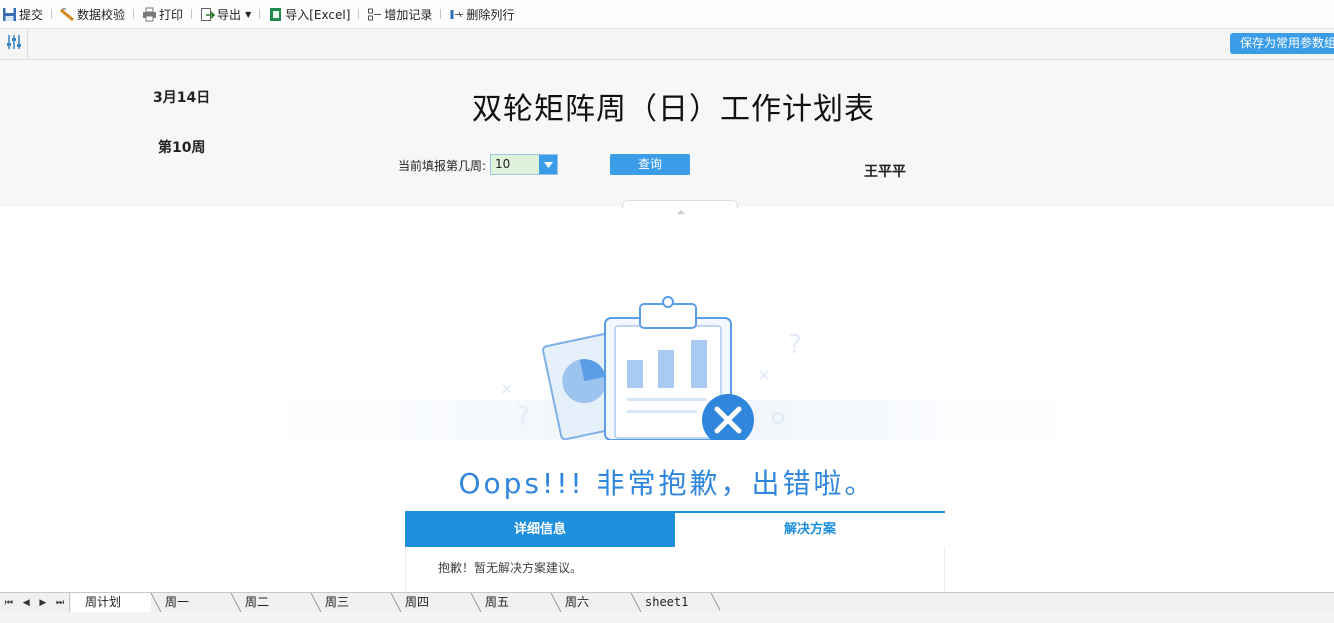 The image size is (1334, 623). What do you see at coordinates (229, 14) in the screenshot?
I see `export-label: 导出` at bounding box center [229, 14].